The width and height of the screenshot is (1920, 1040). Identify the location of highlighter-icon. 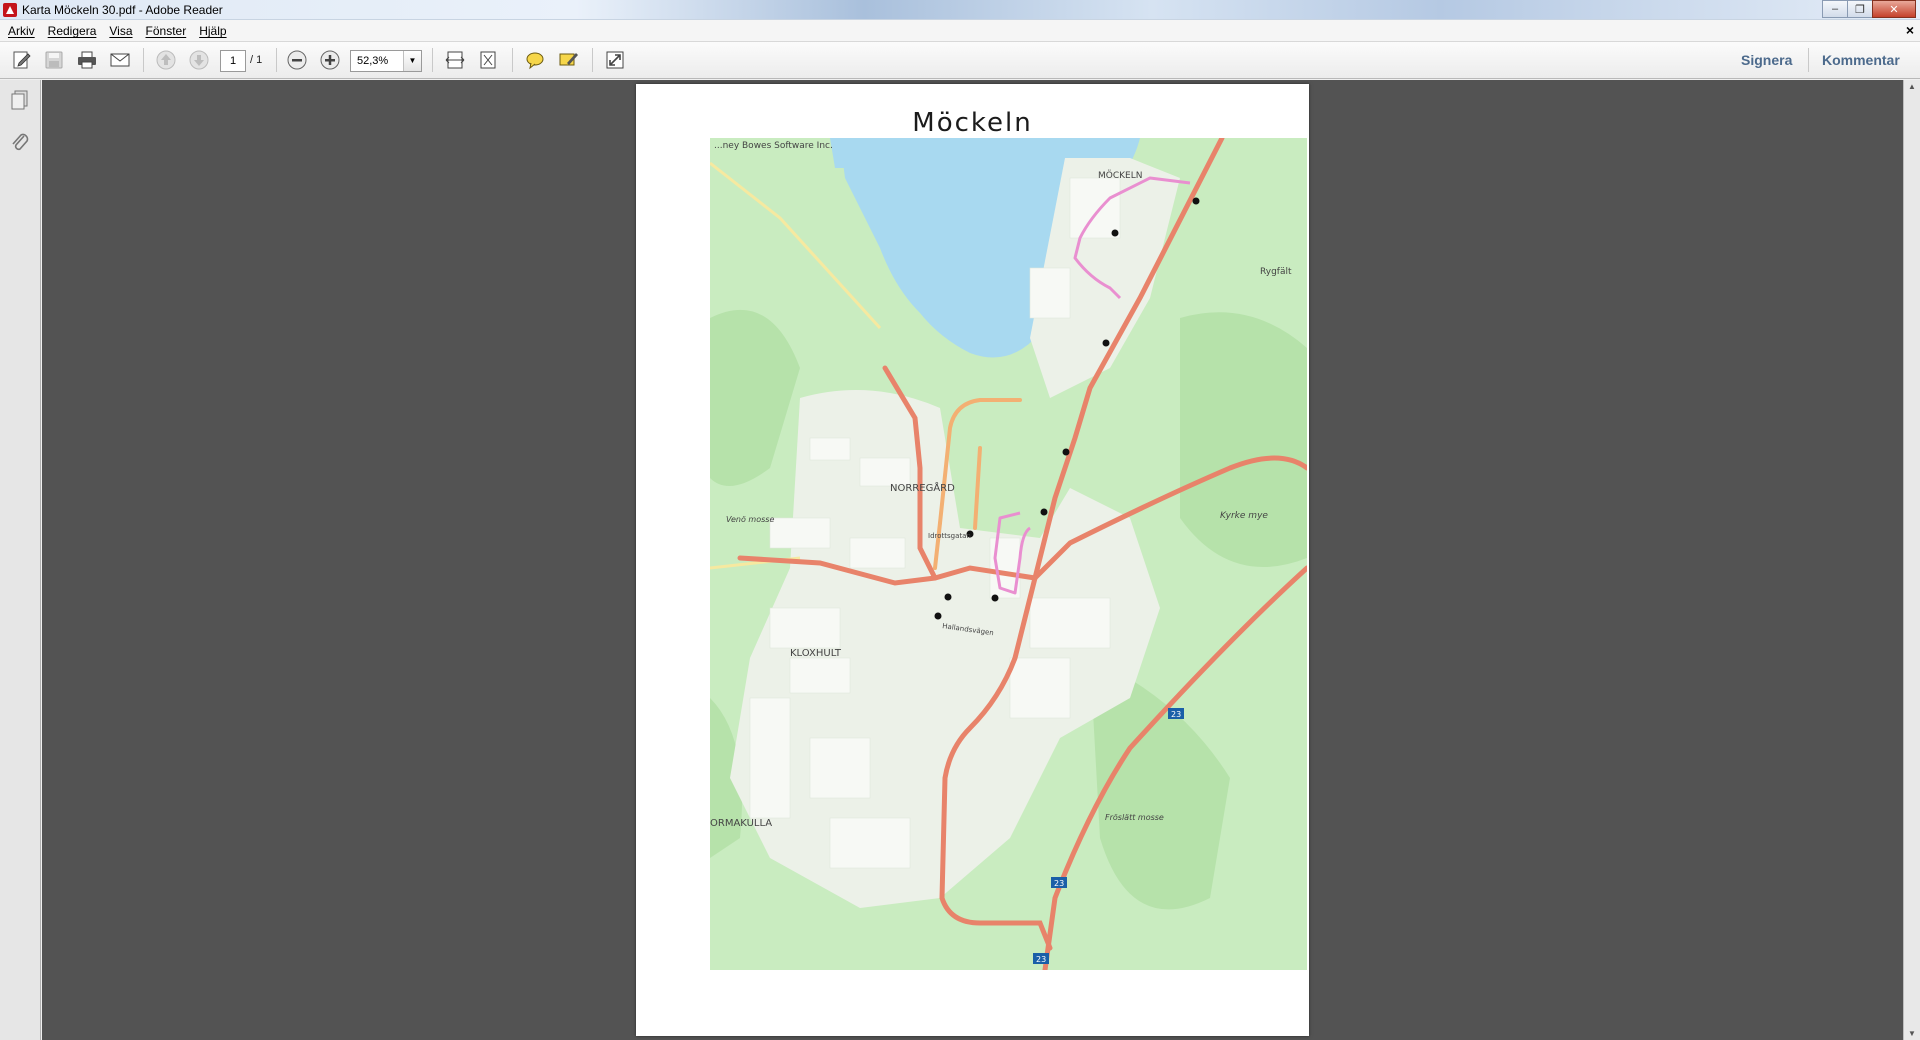
(568, 59).